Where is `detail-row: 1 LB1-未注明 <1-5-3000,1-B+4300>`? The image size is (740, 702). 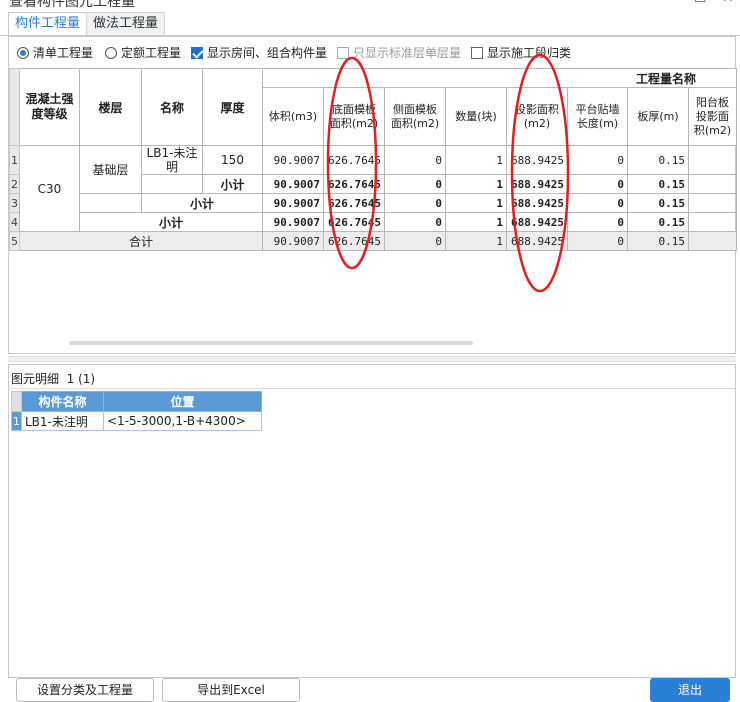
detail-row: 1 LB1-未注明 <1-5-3000,1-B+4300> is located at coordinates (136, 421).